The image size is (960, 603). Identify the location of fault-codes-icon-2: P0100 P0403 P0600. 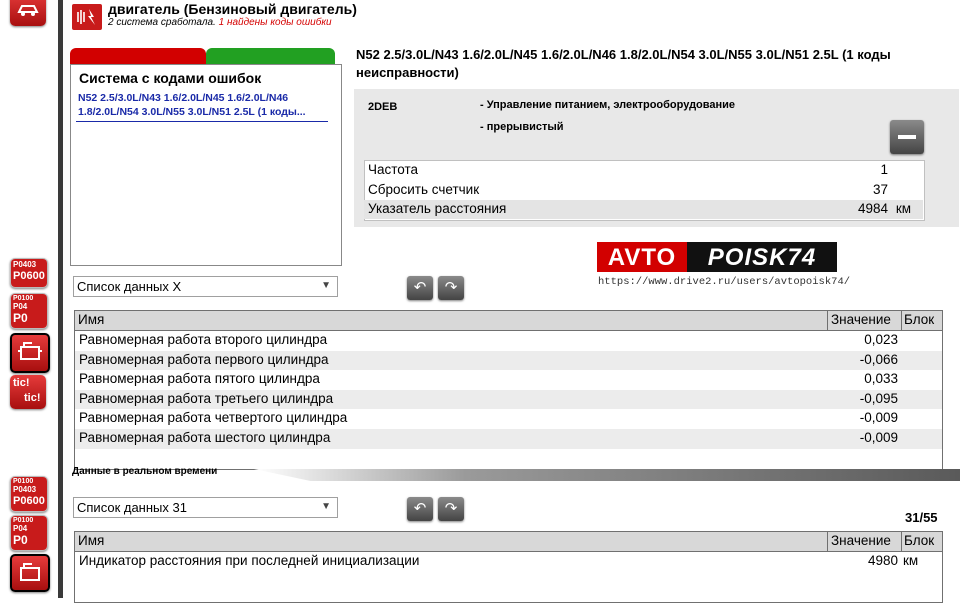
(29, 494).